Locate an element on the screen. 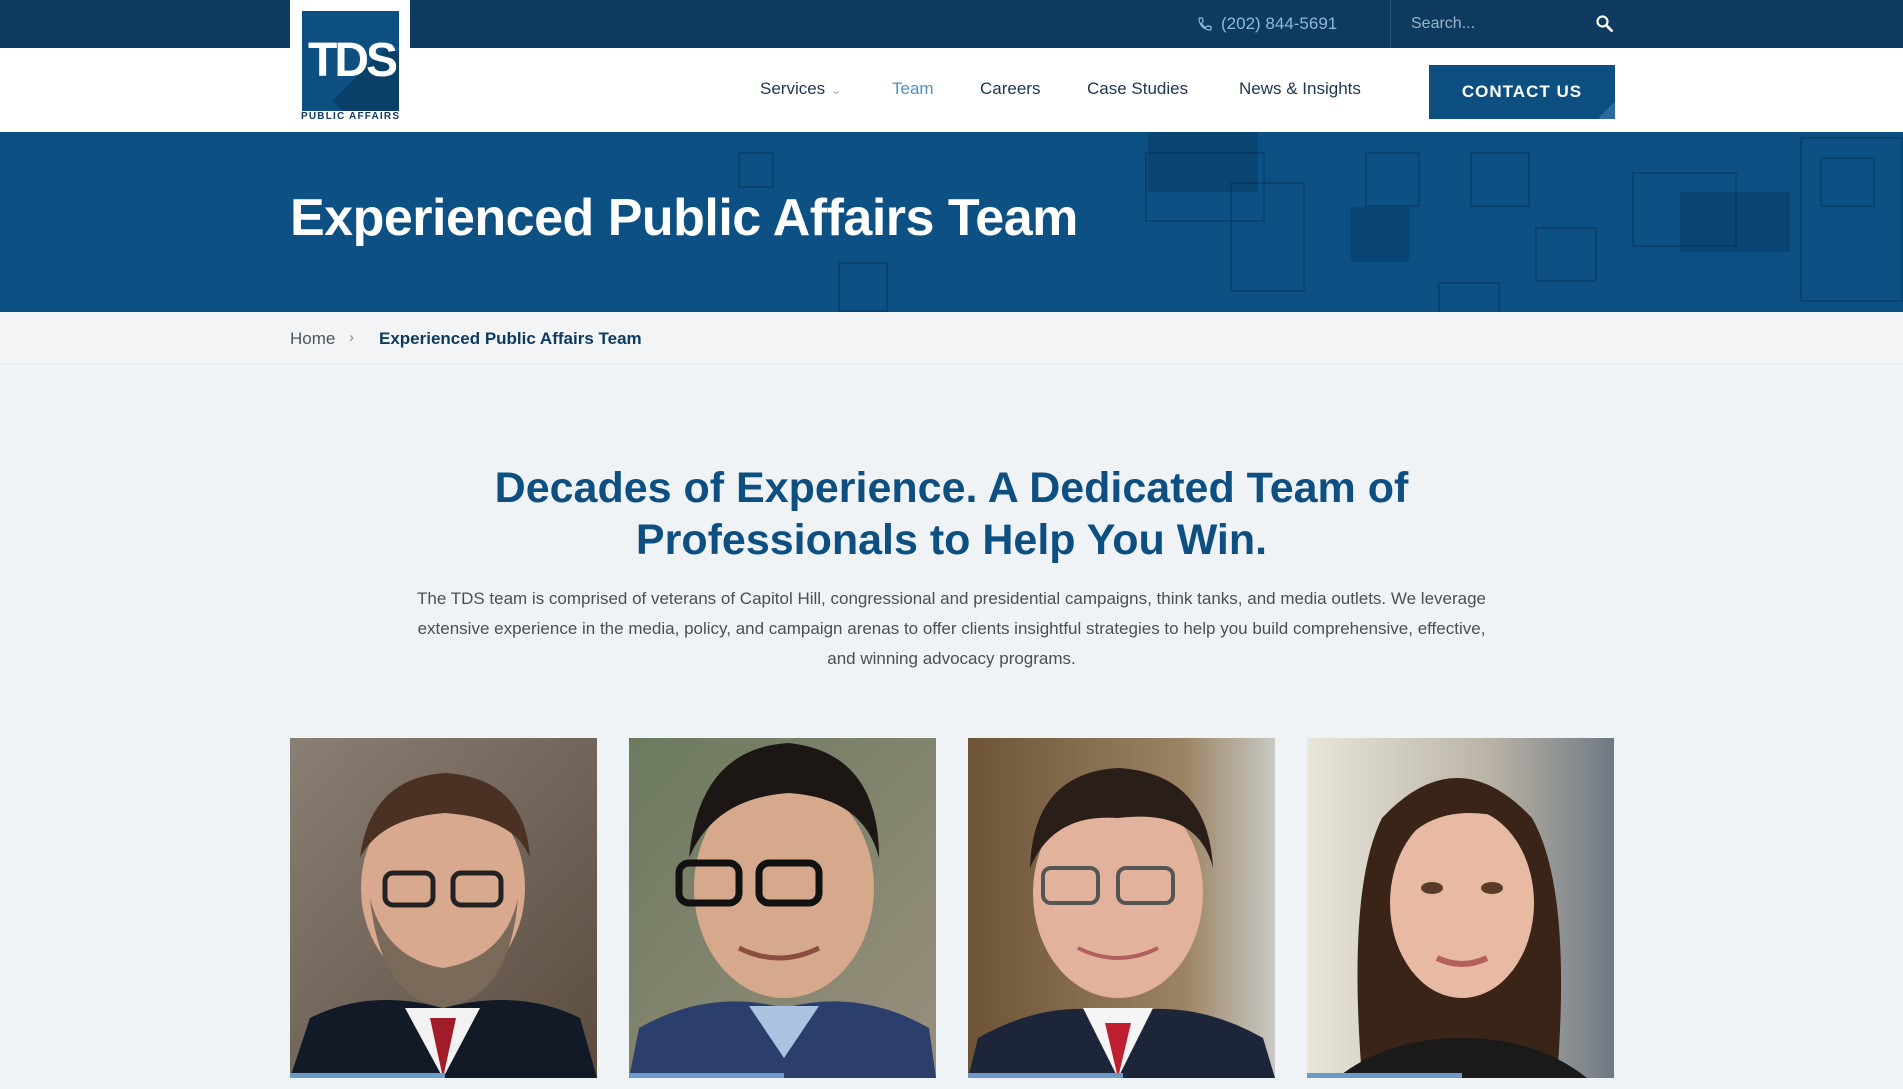  breadcrumb: Home › Experienced Public Affairs Team is located at coordinates (951, 338).